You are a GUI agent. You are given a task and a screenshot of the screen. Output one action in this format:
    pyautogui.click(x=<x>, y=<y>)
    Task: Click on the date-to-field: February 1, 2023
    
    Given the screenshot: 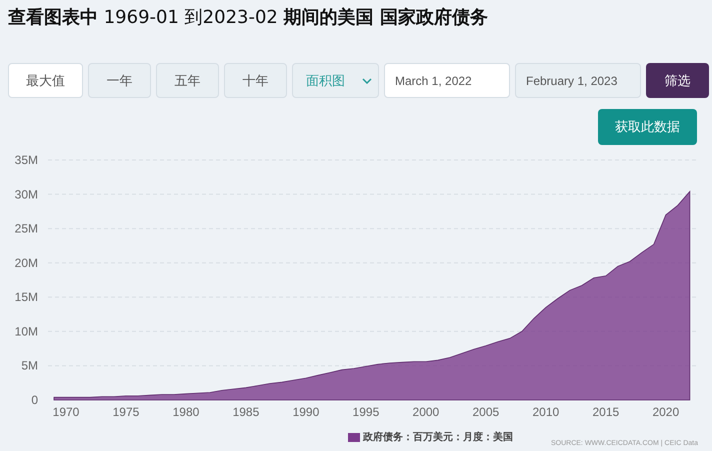 What is the action you would take?
    pyautogui.click(x=578, y=80)
    